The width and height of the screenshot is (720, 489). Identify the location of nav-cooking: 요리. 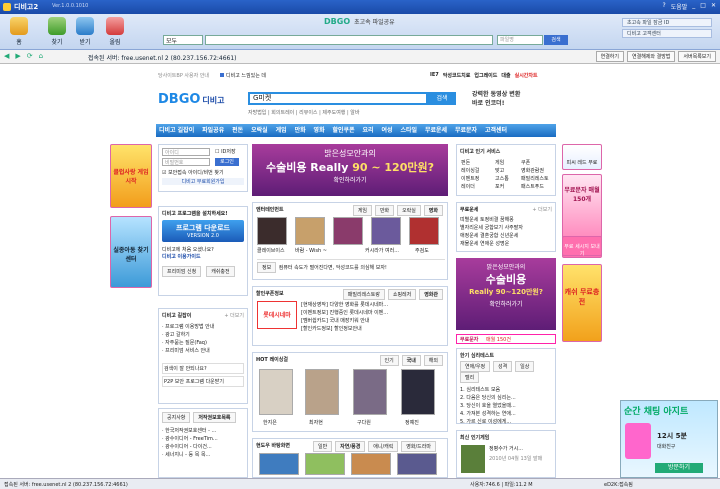
(368, 130).